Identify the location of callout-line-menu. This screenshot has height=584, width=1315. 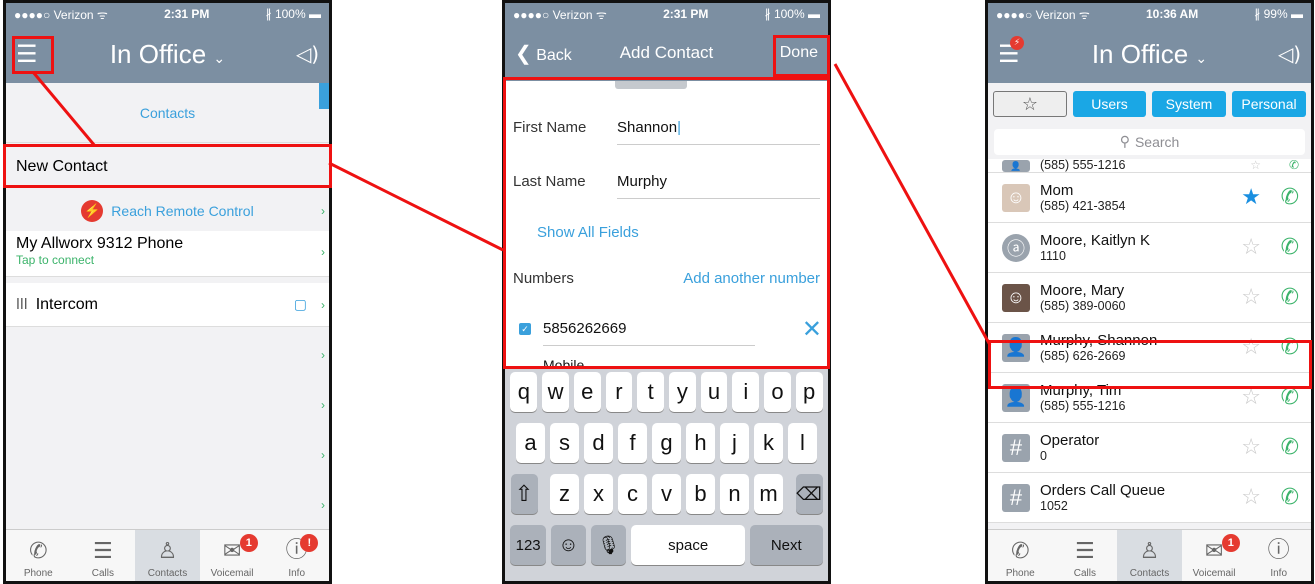
(64, 109).